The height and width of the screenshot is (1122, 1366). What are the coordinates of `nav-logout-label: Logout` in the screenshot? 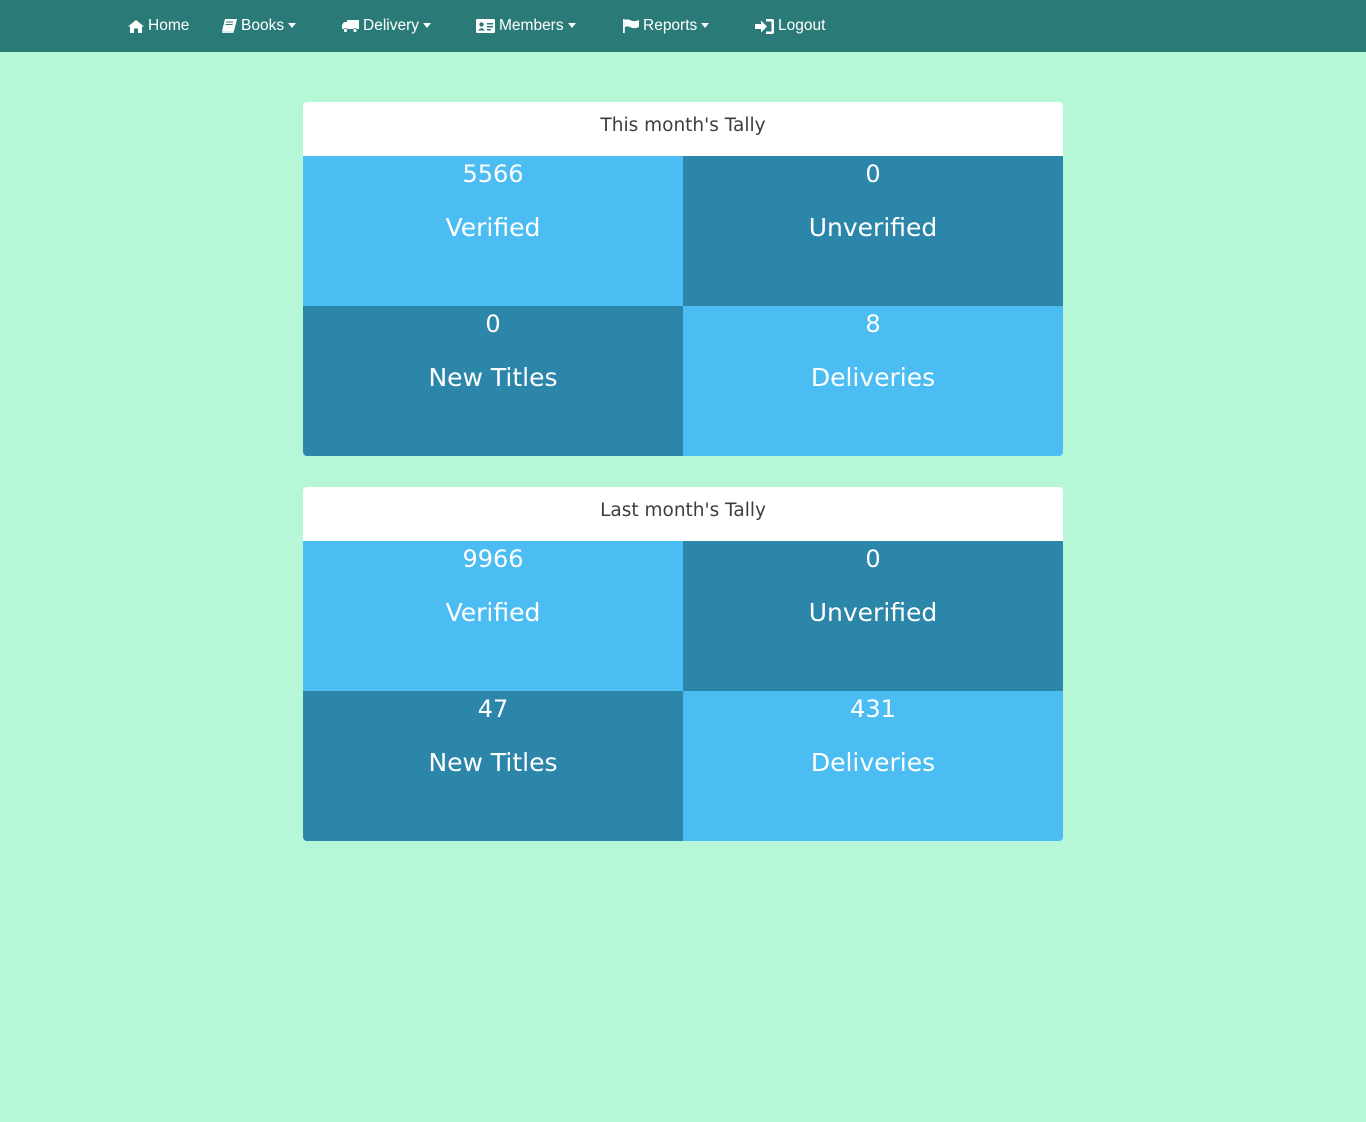 It's located at (802, 25).